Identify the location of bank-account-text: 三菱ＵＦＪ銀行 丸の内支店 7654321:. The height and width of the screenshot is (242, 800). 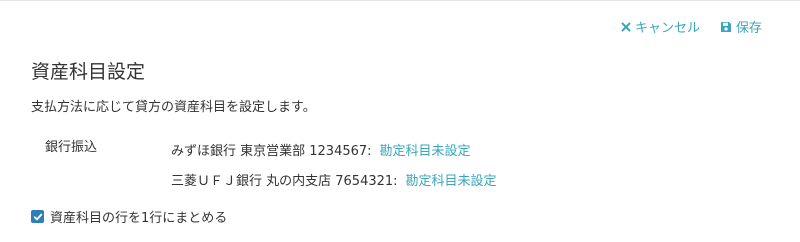
(284, 181).